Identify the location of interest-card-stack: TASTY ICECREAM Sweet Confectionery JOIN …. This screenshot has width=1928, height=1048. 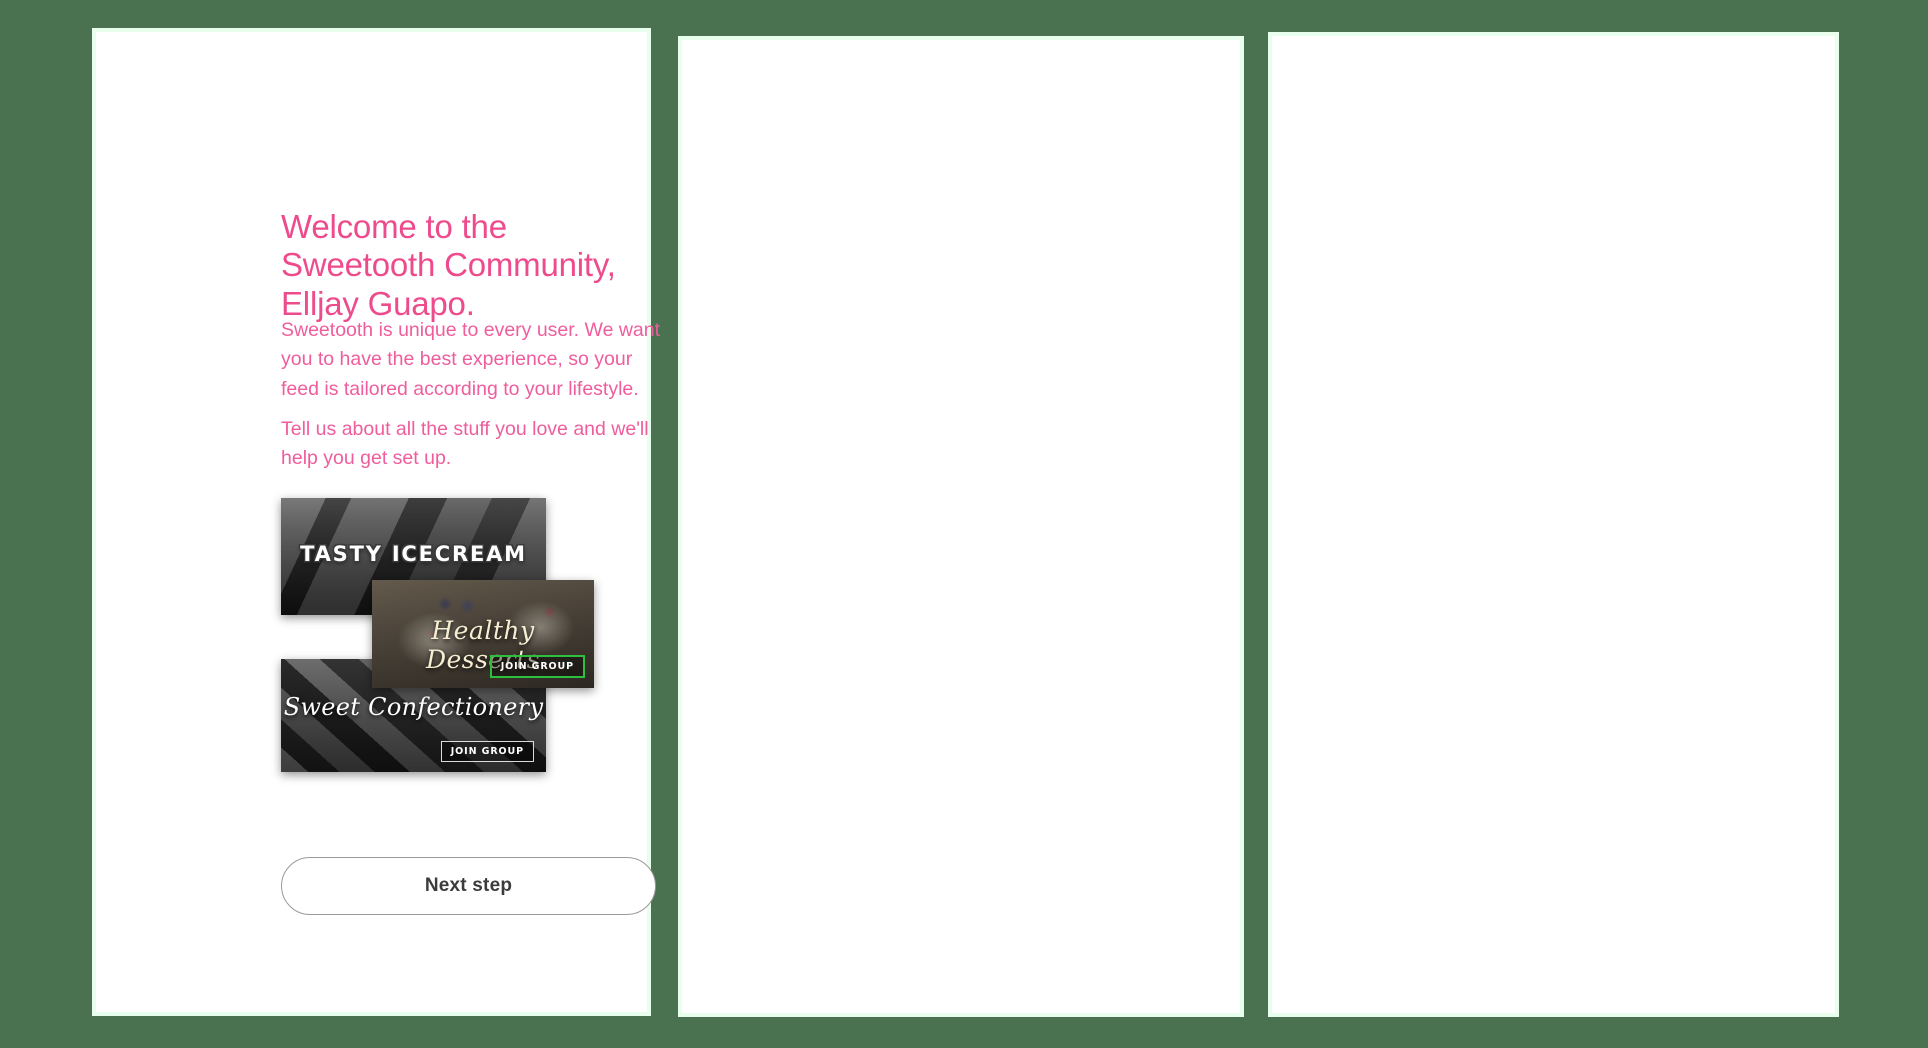
(476, 663).